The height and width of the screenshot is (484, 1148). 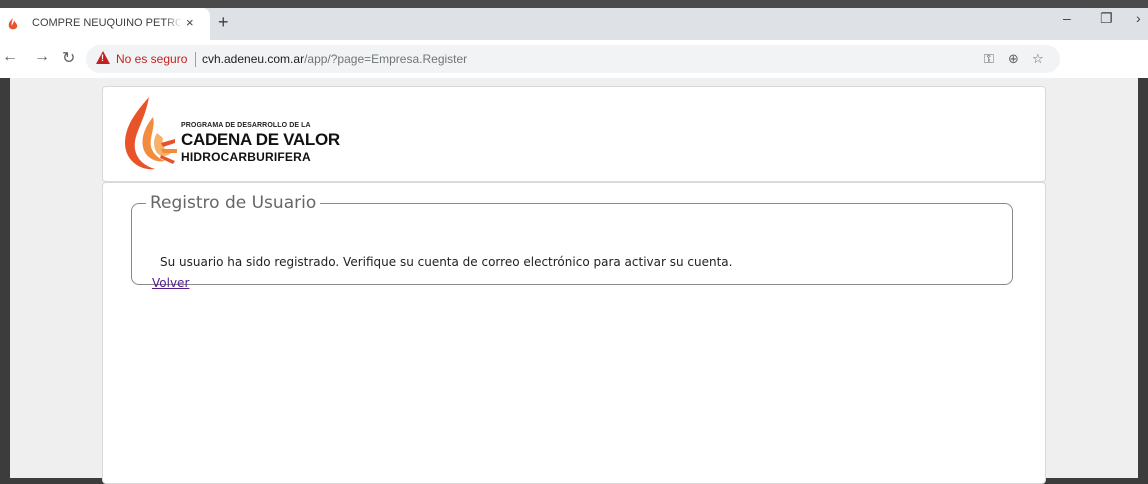 I want to click on tab-close-icon: ×, so click(x=190, y=22).